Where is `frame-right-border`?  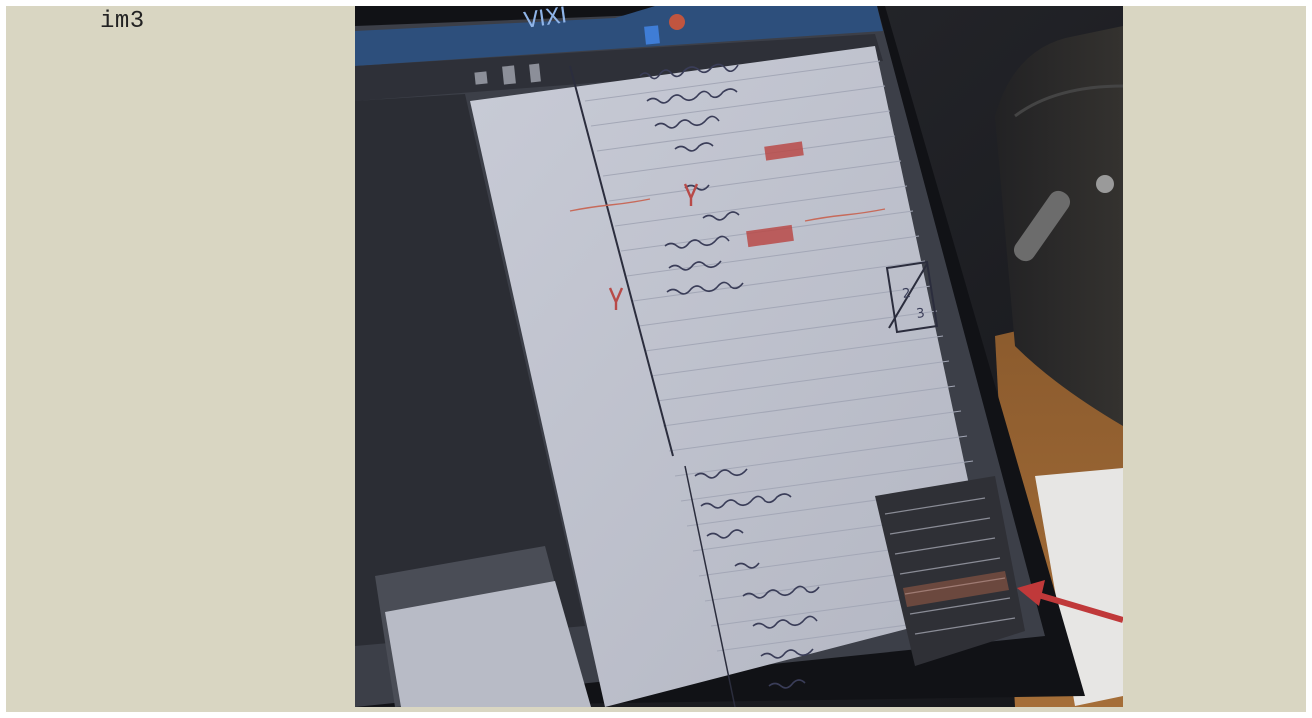 frame-right-border is located at coordinates (1309, 359).